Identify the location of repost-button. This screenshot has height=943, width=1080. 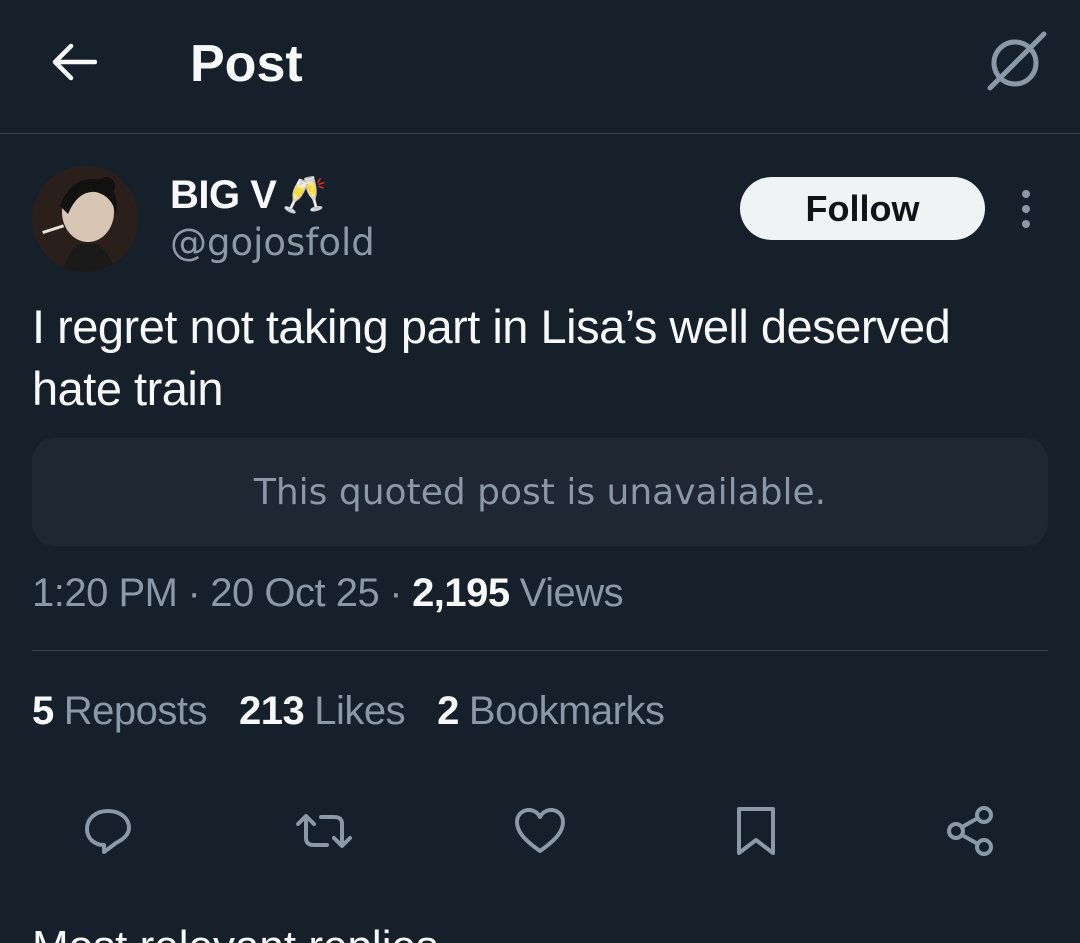
(324, 831).